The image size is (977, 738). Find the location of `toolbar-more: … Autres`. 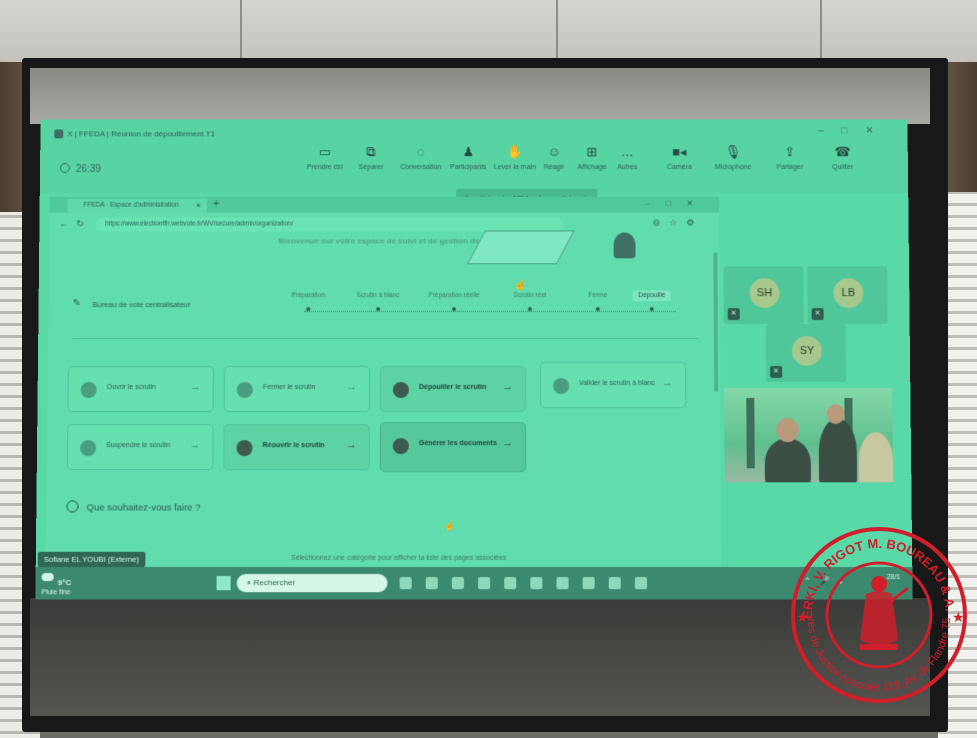

toolbar-more: … Autres is located at coordinates (627, 157).